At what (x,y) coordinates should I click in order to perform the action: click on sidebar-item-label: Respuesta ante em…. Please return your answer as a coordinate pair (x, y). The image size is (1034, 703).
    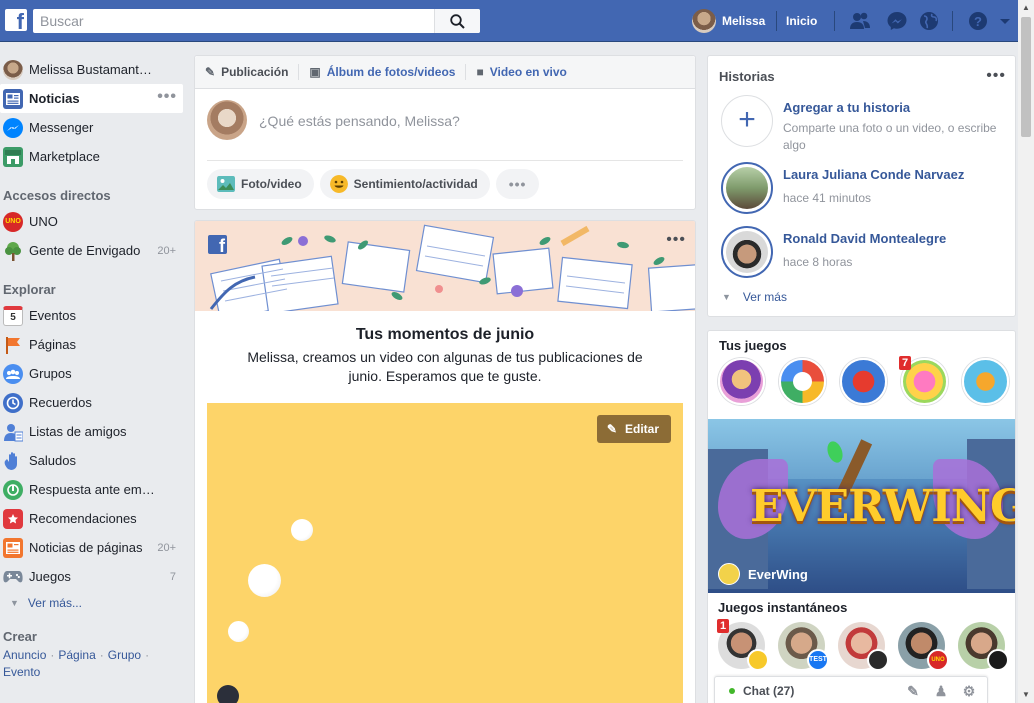
    Looking at the image, I should click on (92, 489).